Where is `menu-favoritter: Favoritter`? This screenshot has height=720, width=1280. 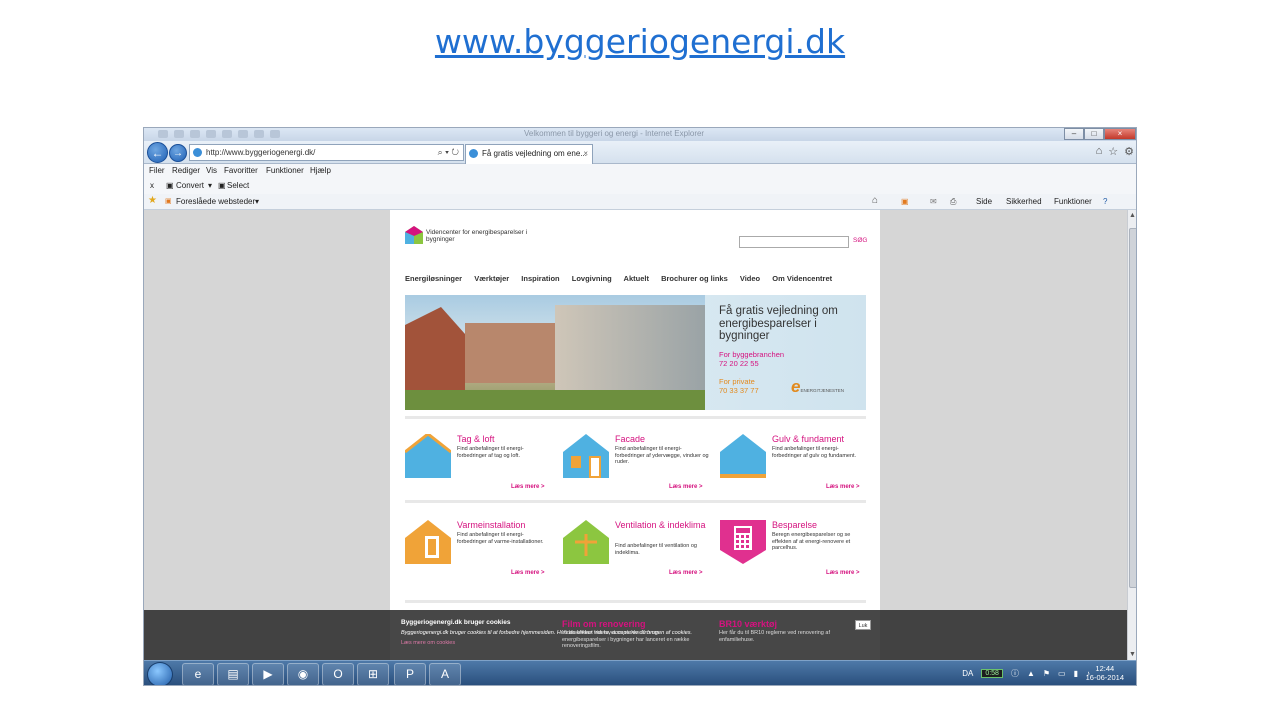
menu-favoritter: Favoritter is located at coordinates (241, 170).